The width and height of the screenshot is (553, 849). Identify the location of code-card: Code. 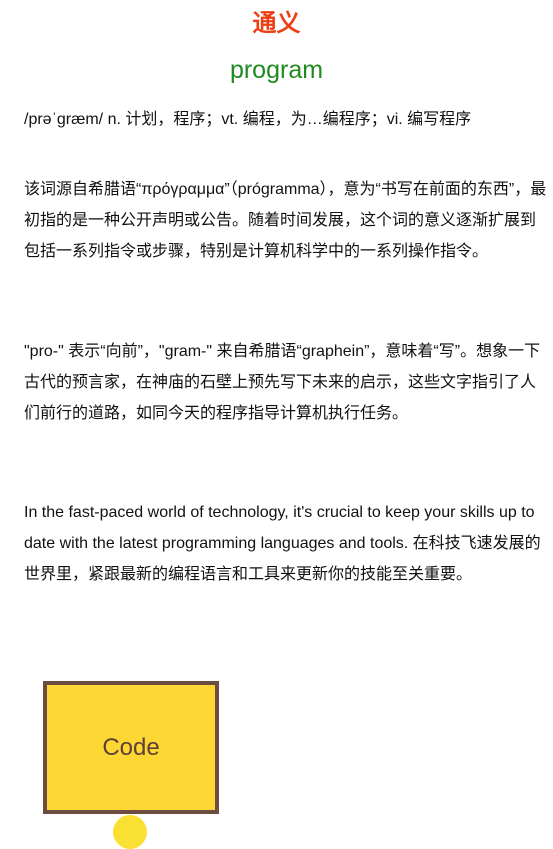
(131, 747).